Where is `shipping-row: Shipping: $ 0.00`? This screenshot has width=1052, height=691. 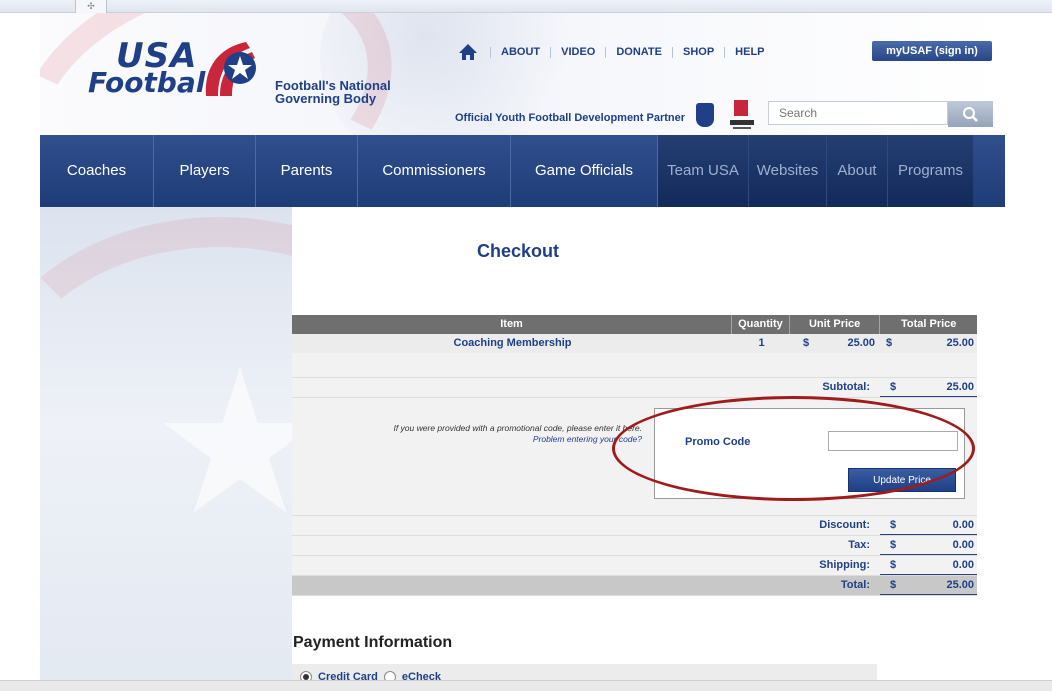
shipping-row: Shipping: $ 0.00 is located at coordinates (634, 566).